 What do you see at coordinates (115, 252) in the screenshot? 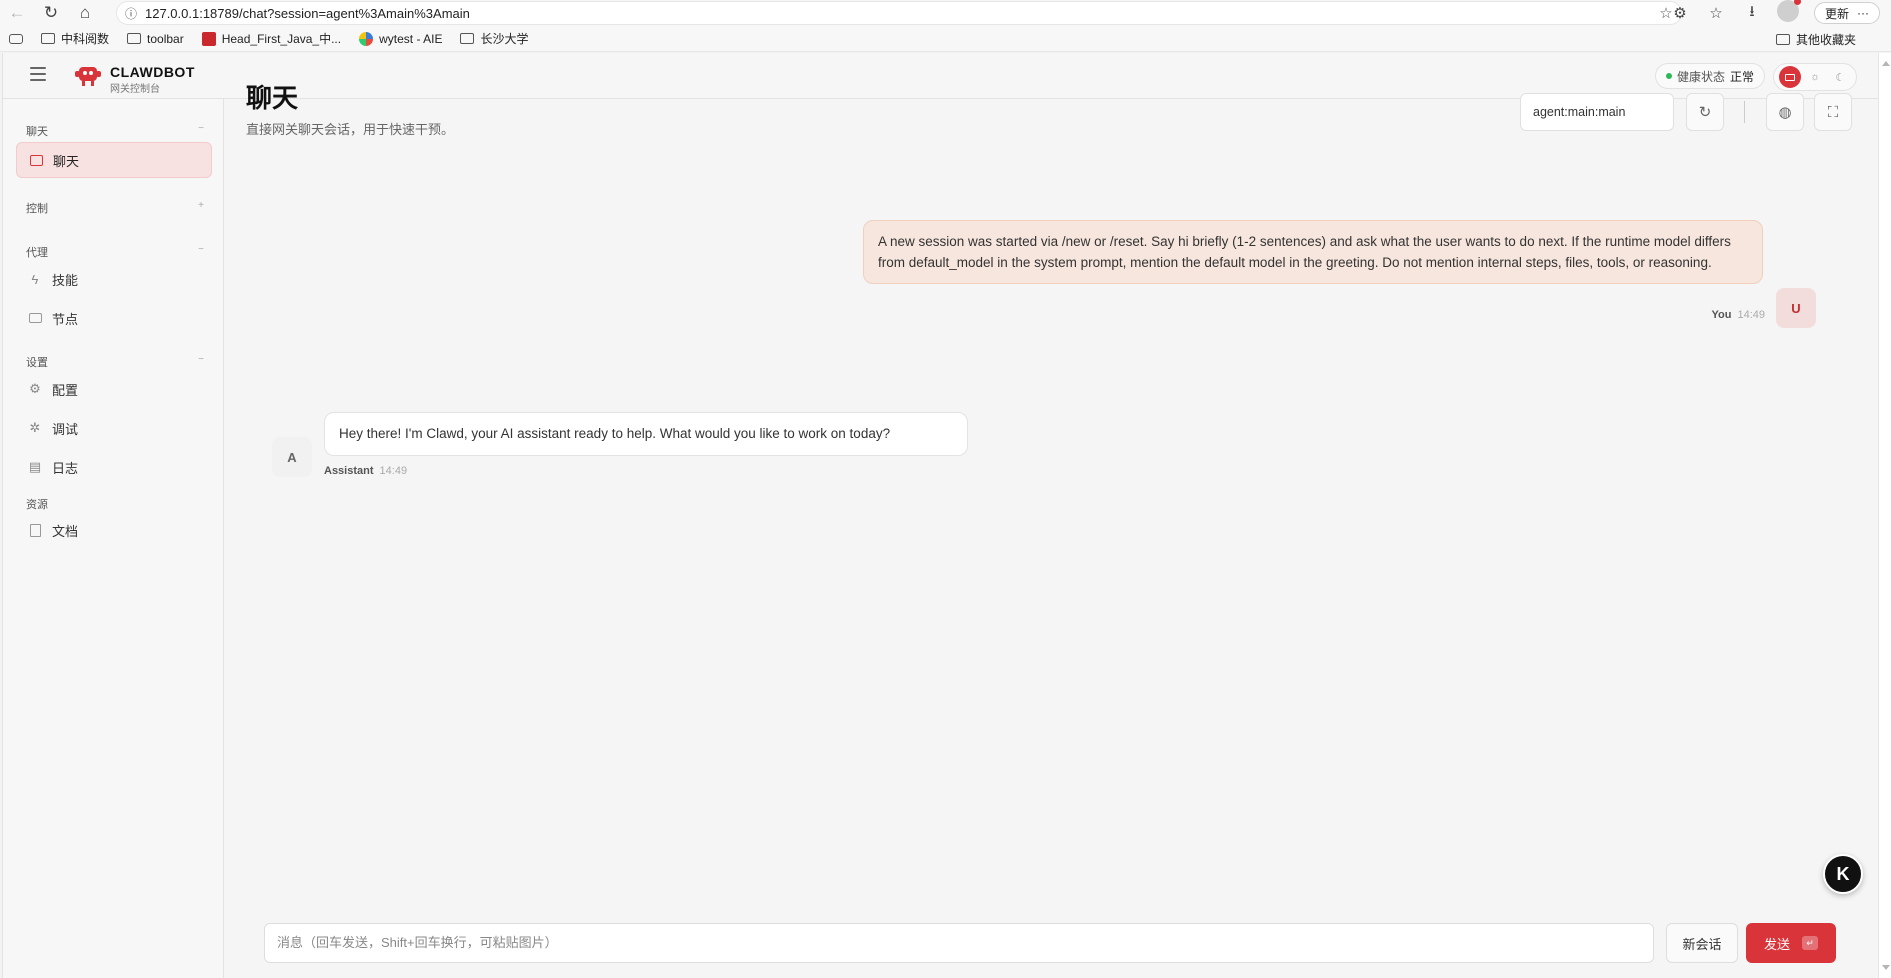
I see `sidebar-group-agent: 代理 −` at bounding box center [115, 252].